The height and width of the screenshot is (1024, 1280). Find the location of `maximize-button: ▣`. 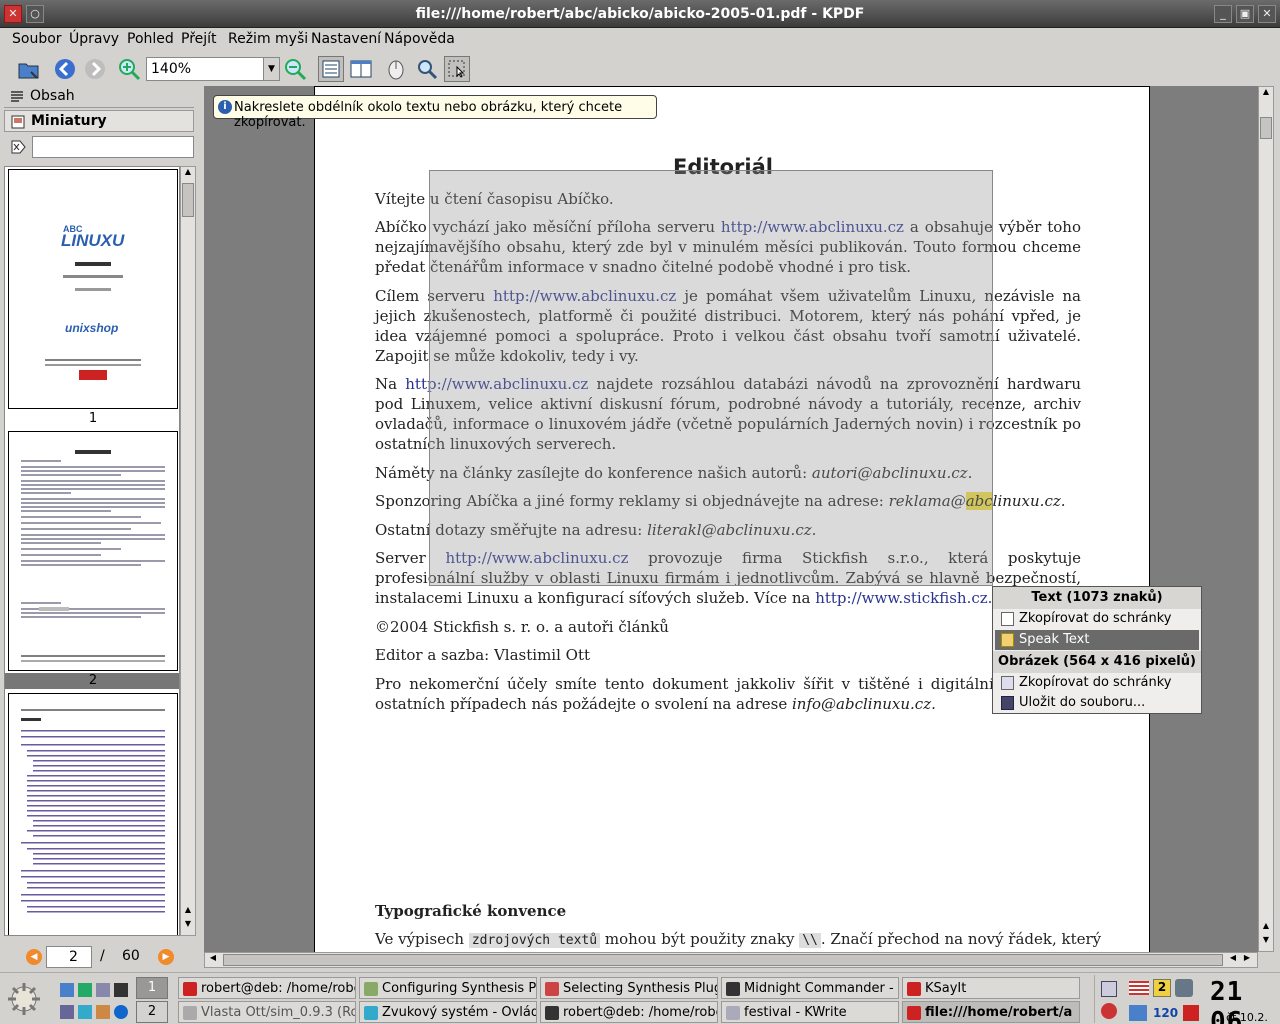

maximize-button: ▣ is located at coordinates (1245, 14).